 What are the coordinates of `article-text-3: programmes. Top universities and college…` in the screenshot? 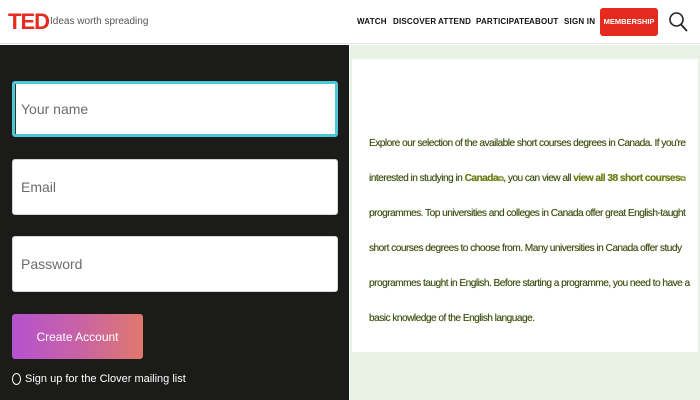 It's located at (529, 266).